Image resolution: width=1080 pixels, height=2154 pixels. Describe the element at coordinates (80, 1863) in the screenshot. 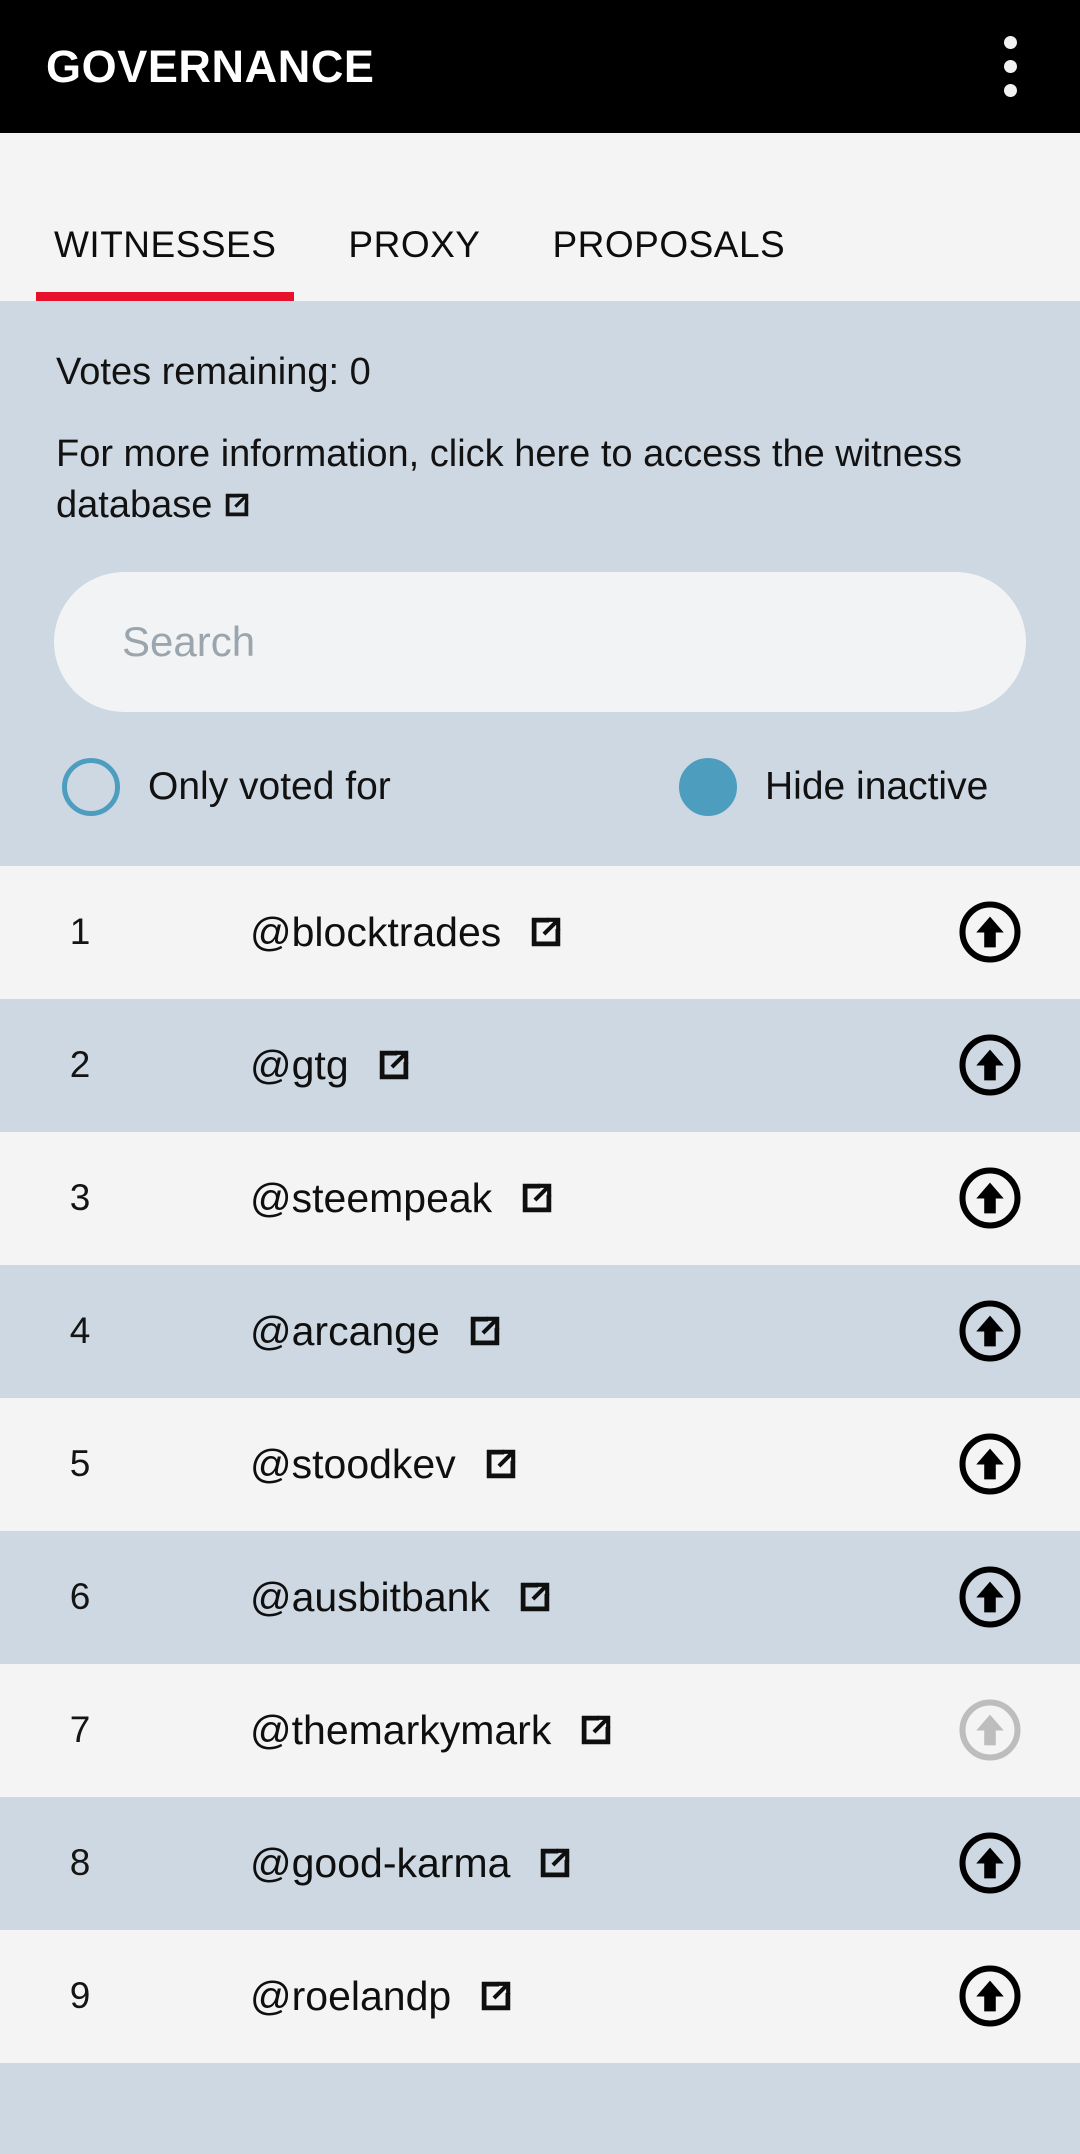

I see `witness-rank: 8` at that location.